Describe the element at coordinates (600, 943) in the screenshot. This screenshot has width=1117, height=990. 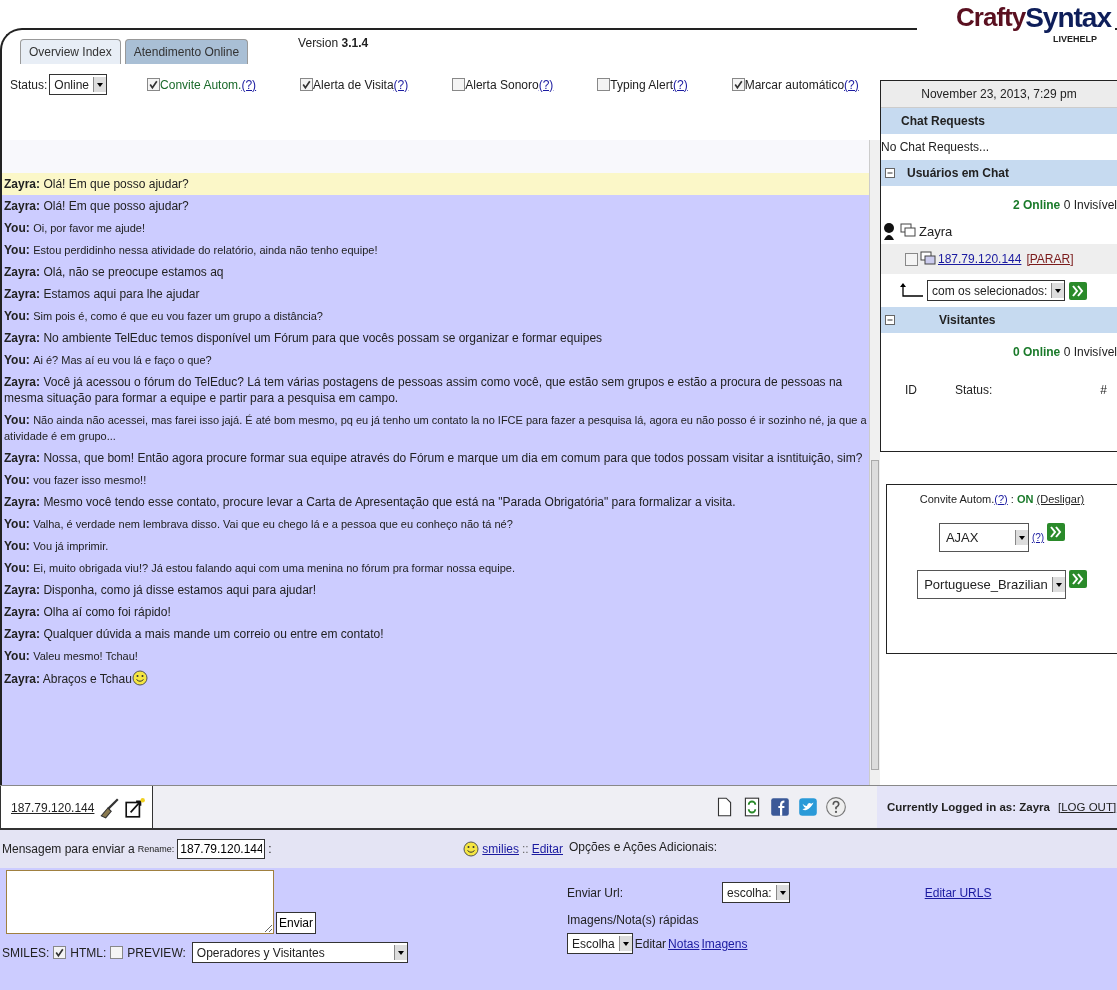
I see `quick-select: Escolha` at that location.